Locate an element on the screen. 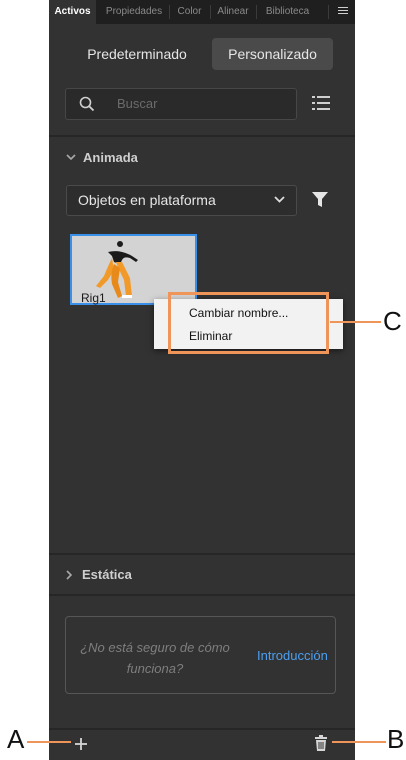 Image resolution: width=406 pixels, height=760 pixels. trash-icon is located at coordinates (321, 743).